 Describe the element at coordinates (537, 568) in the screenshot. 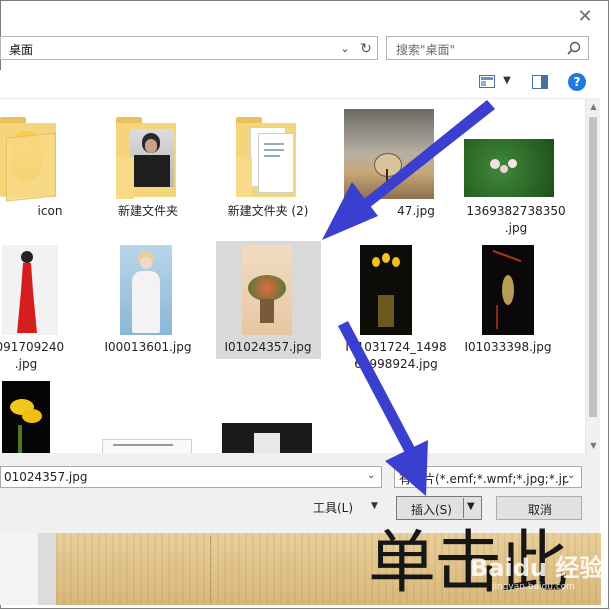

I see `watermark-logo: Baidu 经验` at that location.